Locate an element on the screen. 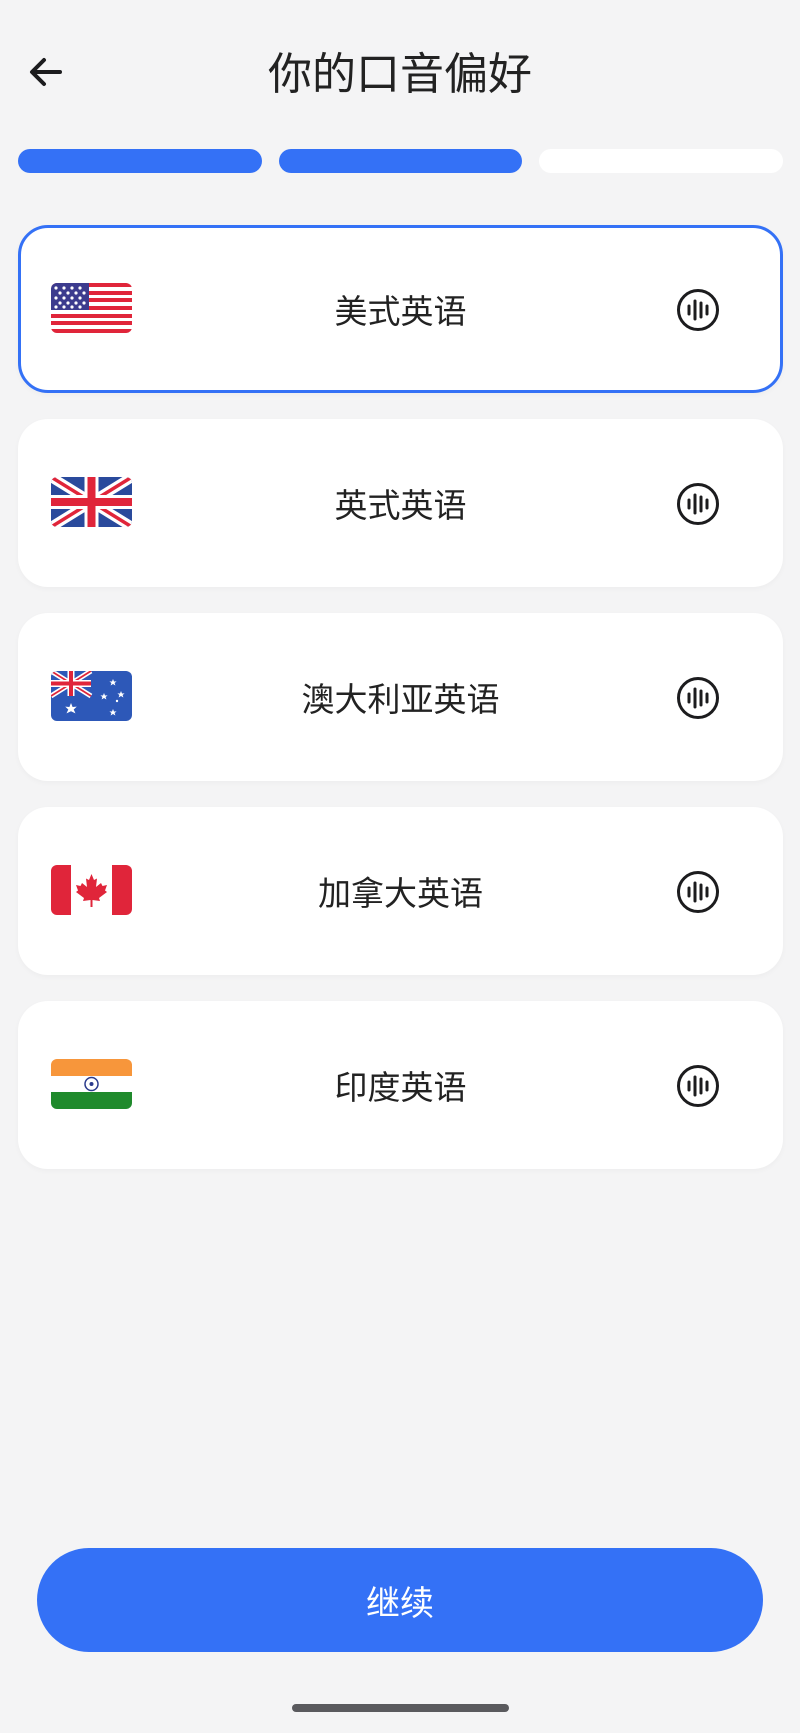  progress-bar is located at coordinates (401, 161).